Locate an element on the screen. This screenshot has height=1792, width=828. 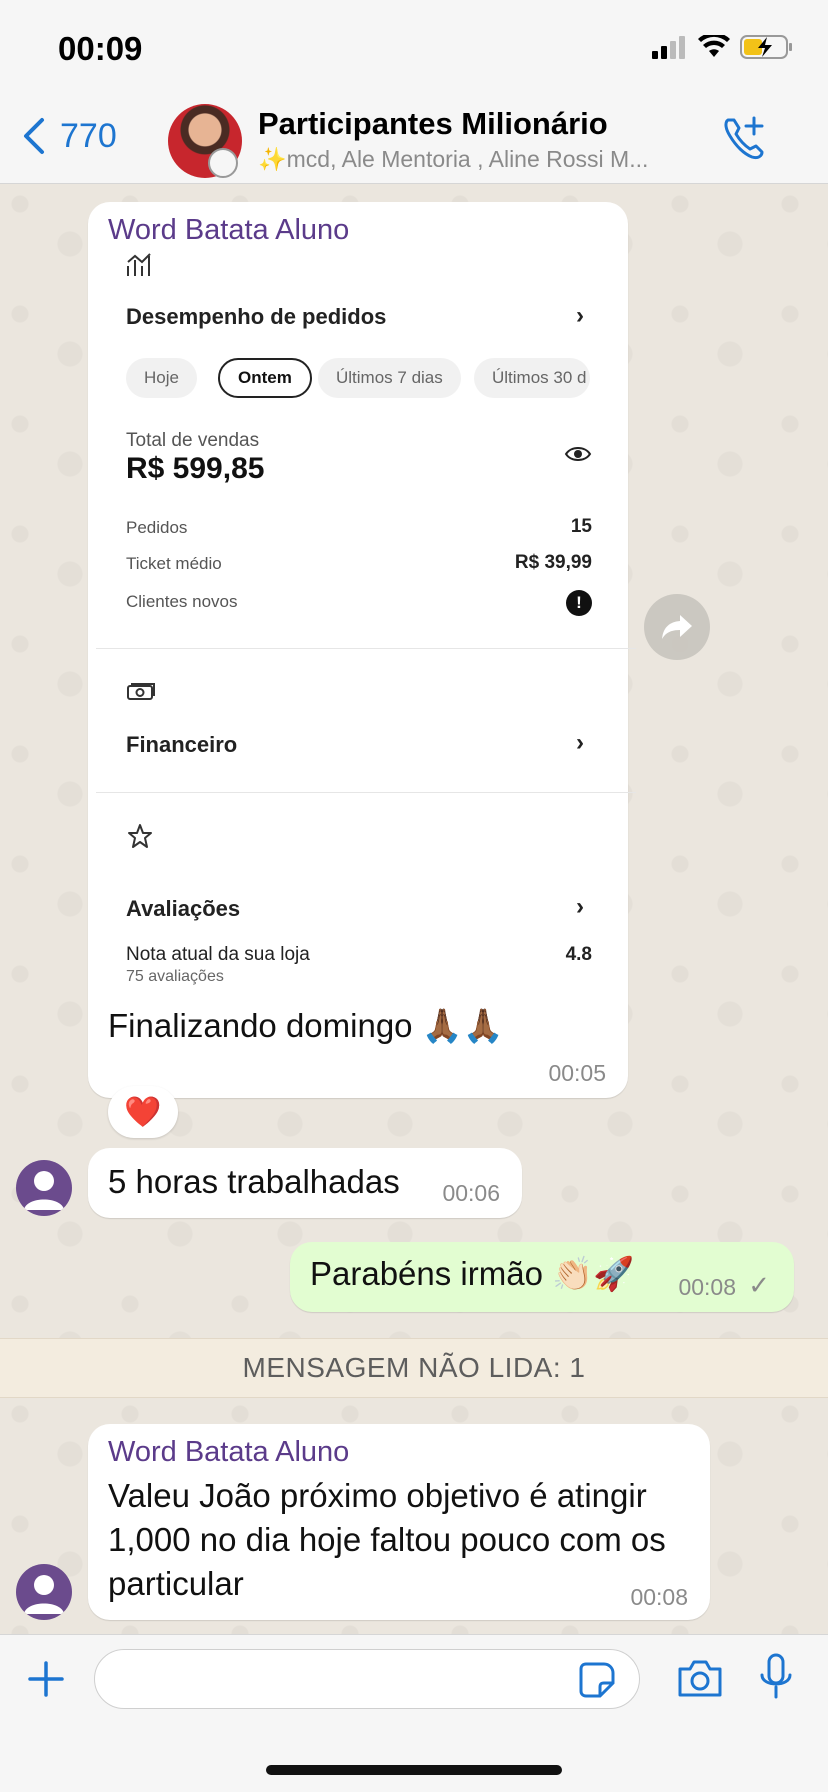
filter-30-dias: Últimos 30 d is located at coordinates (532, 378).